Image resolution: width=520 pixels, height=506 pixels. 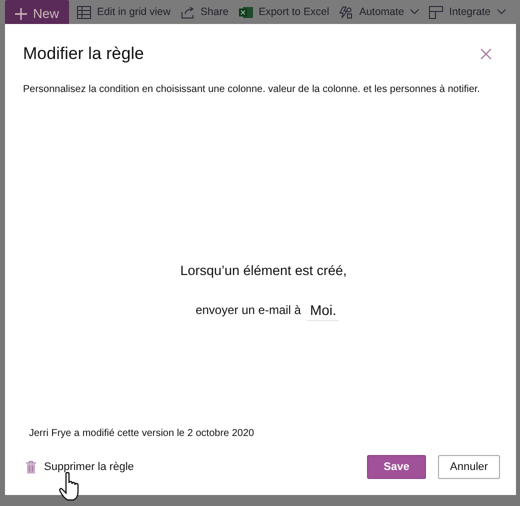 What do you see at coordinates (248, 310) in the screenshot?
I see `action-text: envoyer un e-mail à` at bounding box center [248, 310].